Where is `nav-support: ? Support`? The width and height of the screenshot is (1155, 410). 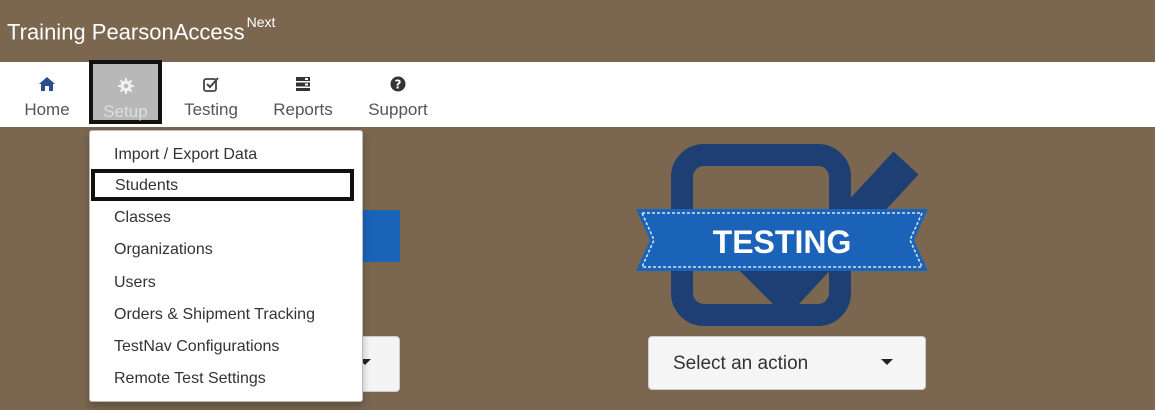
nav-support: ? Support is located at coordinates (398, 94).